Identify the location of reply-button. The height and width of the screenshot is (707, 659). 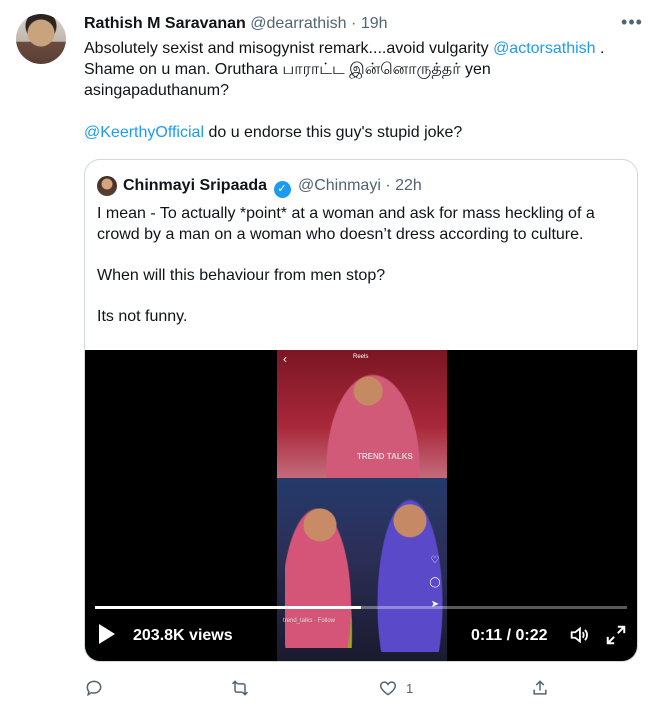
(94, 688).